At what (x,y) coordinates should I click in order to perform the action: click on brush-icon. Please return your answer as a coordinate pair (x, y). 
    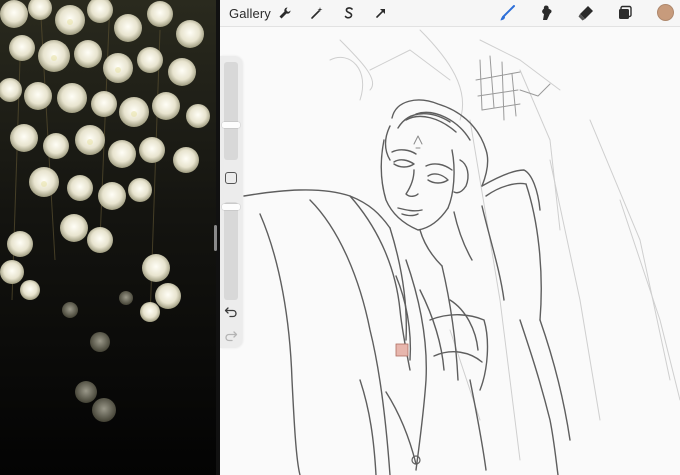
    Looking at the image, I should click on (508, 13).